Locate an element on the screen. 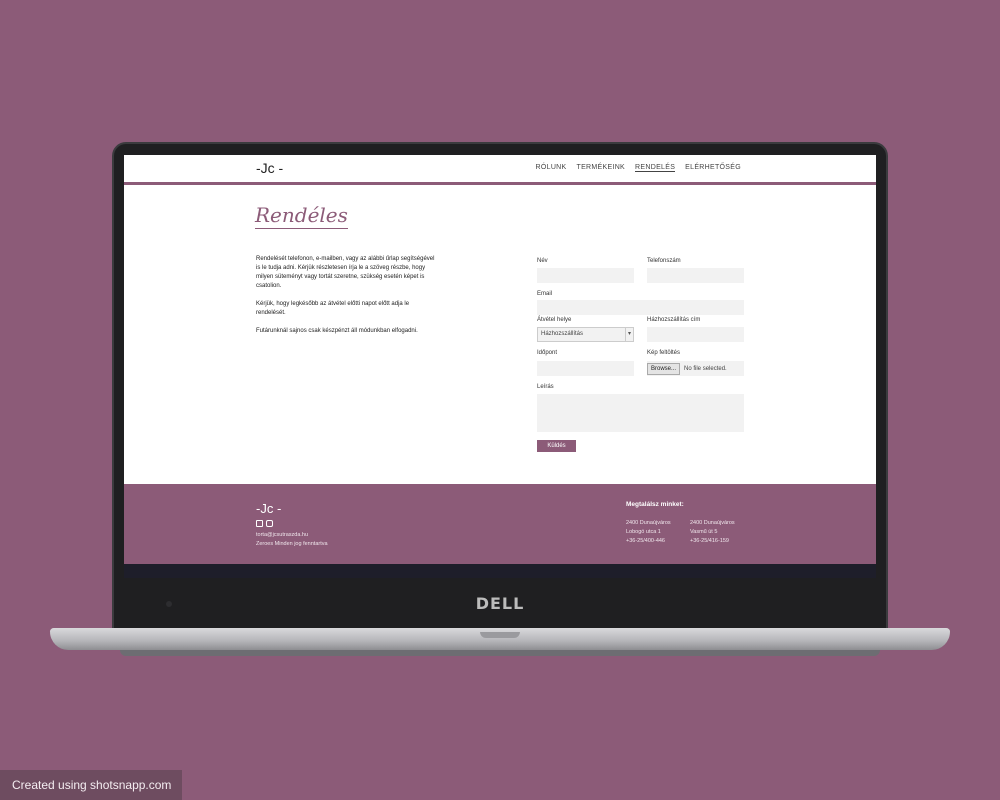  place-select-value: Házhozszállítás is located at coordinates (562, 334).